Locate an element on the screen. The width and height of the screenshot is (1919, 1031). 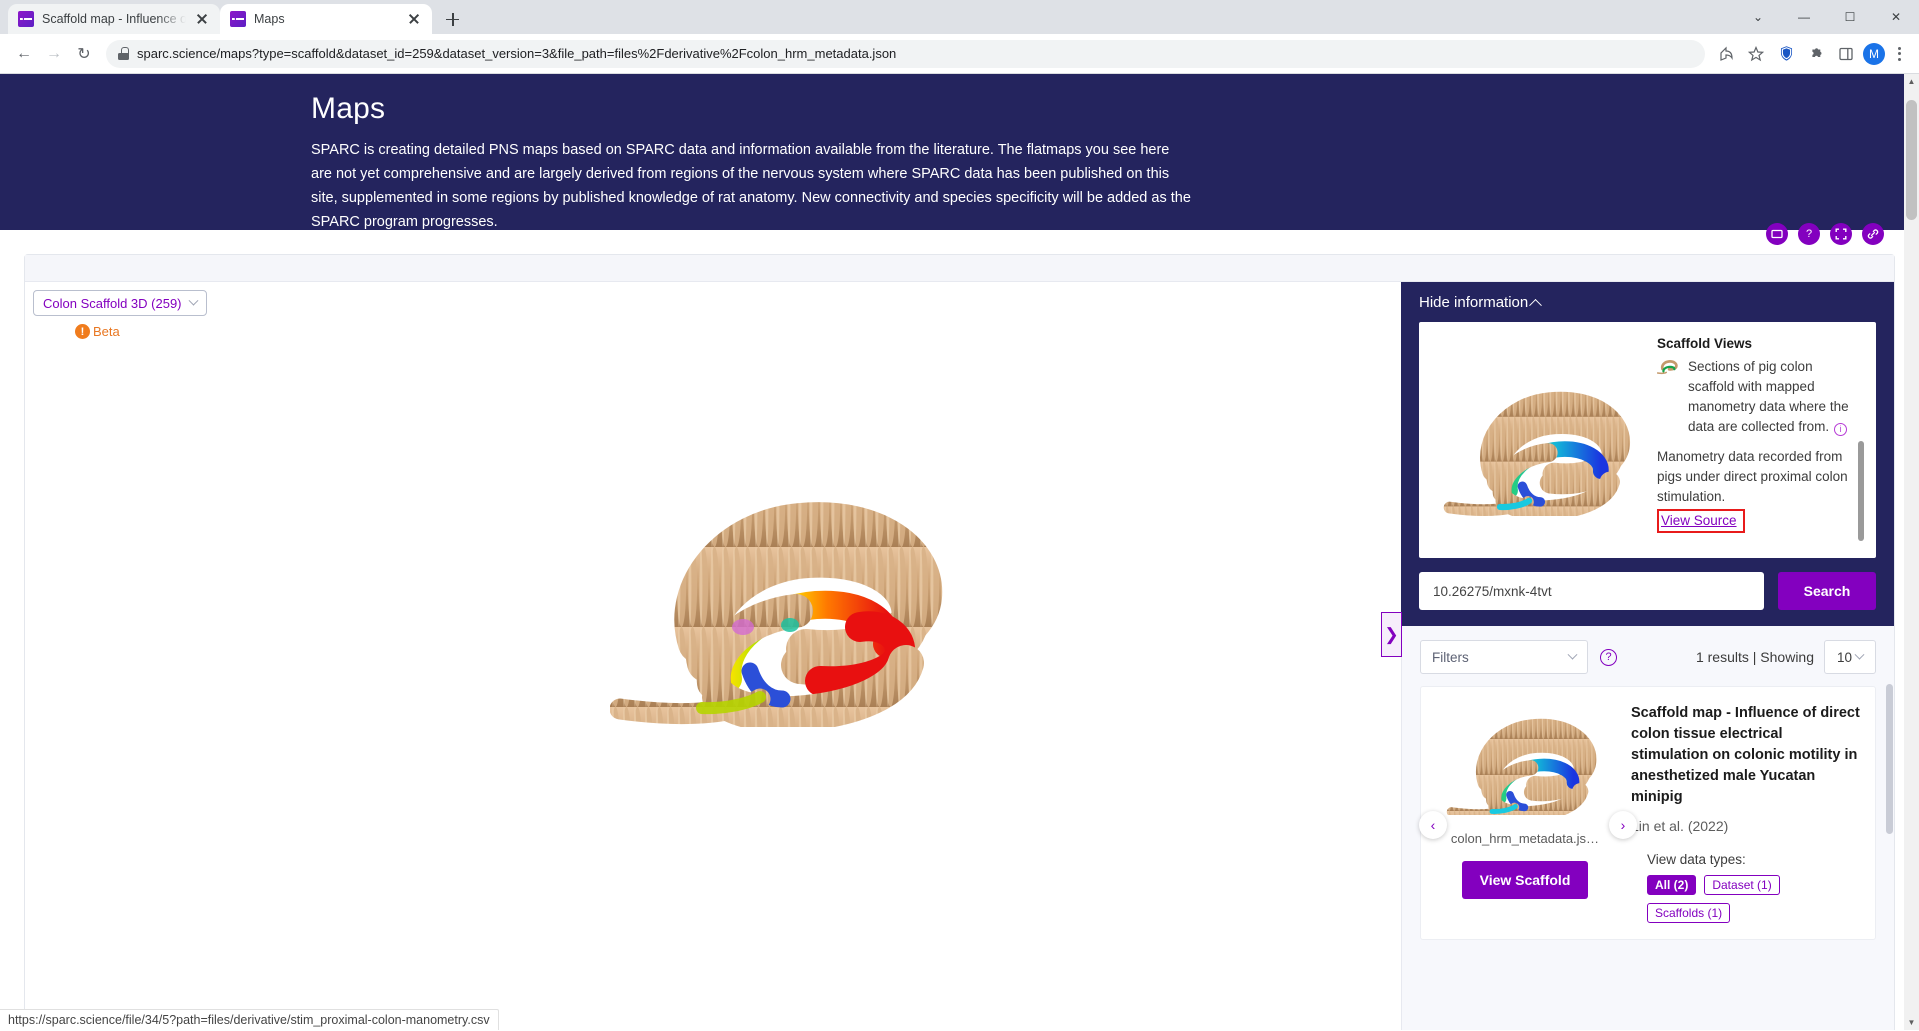
window-minimize-icon: — is located at coordinates (1804, 17).